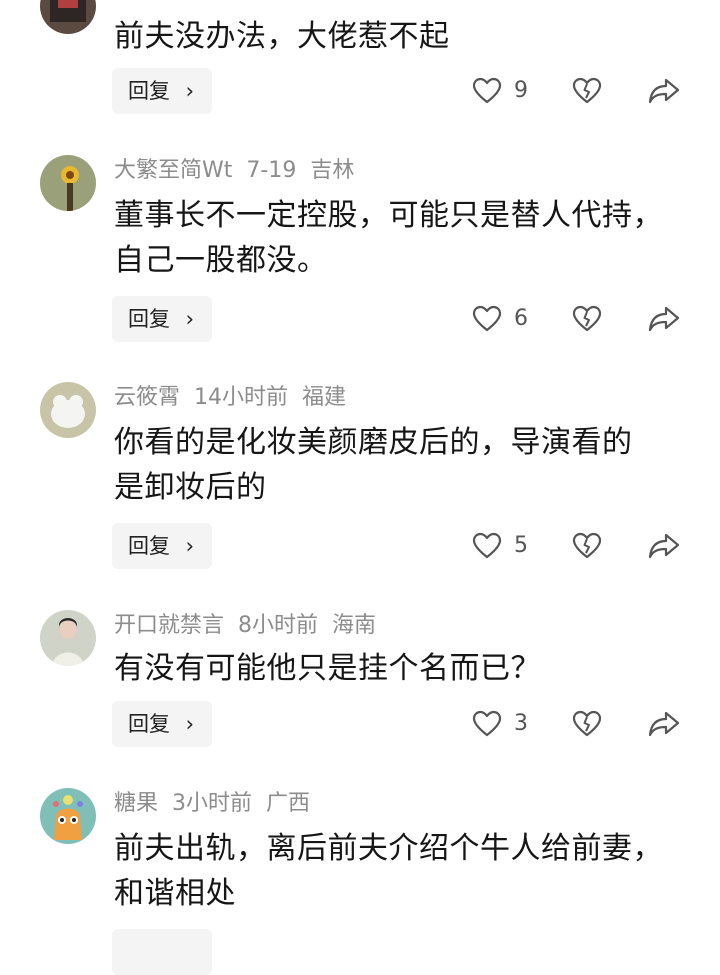 The width and height of the screenshot is (720, 975). What do you see at coordinates (521, 545) in the screenshot?
I see `like-count: 5` at bounding box center [521, 545].